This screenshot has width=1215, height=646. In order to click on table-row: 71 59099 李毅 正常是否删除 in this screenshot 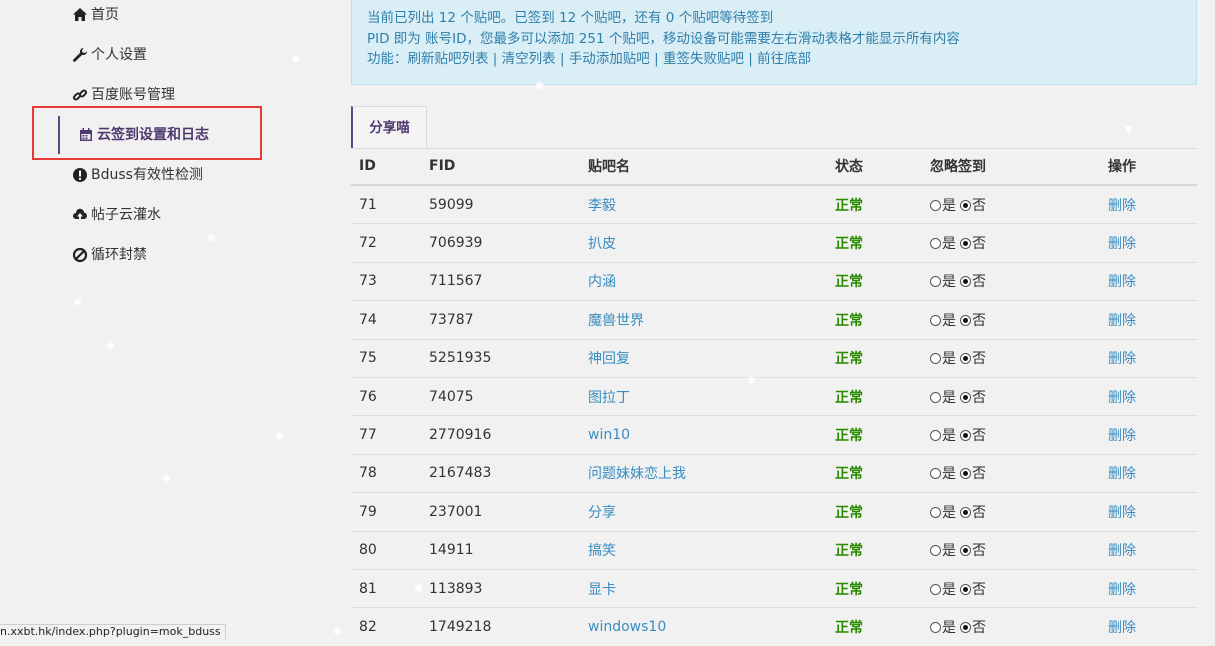, I will do `click(774, 204)`.